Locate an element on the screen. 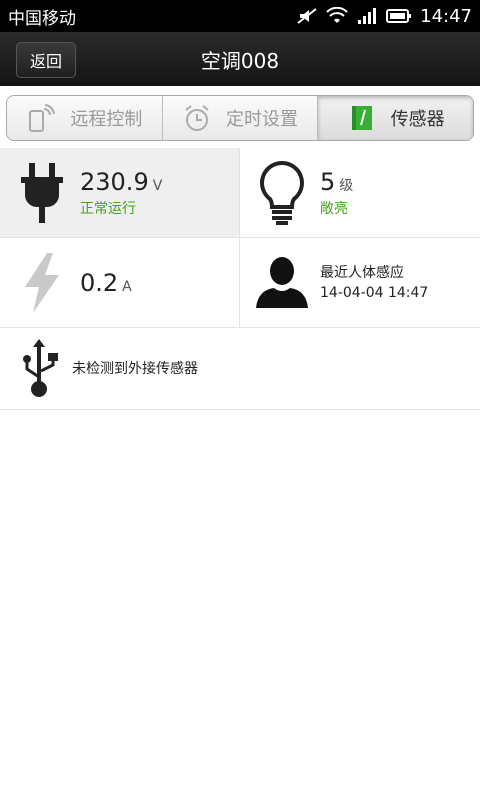  light-text: 5级 敞亮 is located at coordinates (336, 193).